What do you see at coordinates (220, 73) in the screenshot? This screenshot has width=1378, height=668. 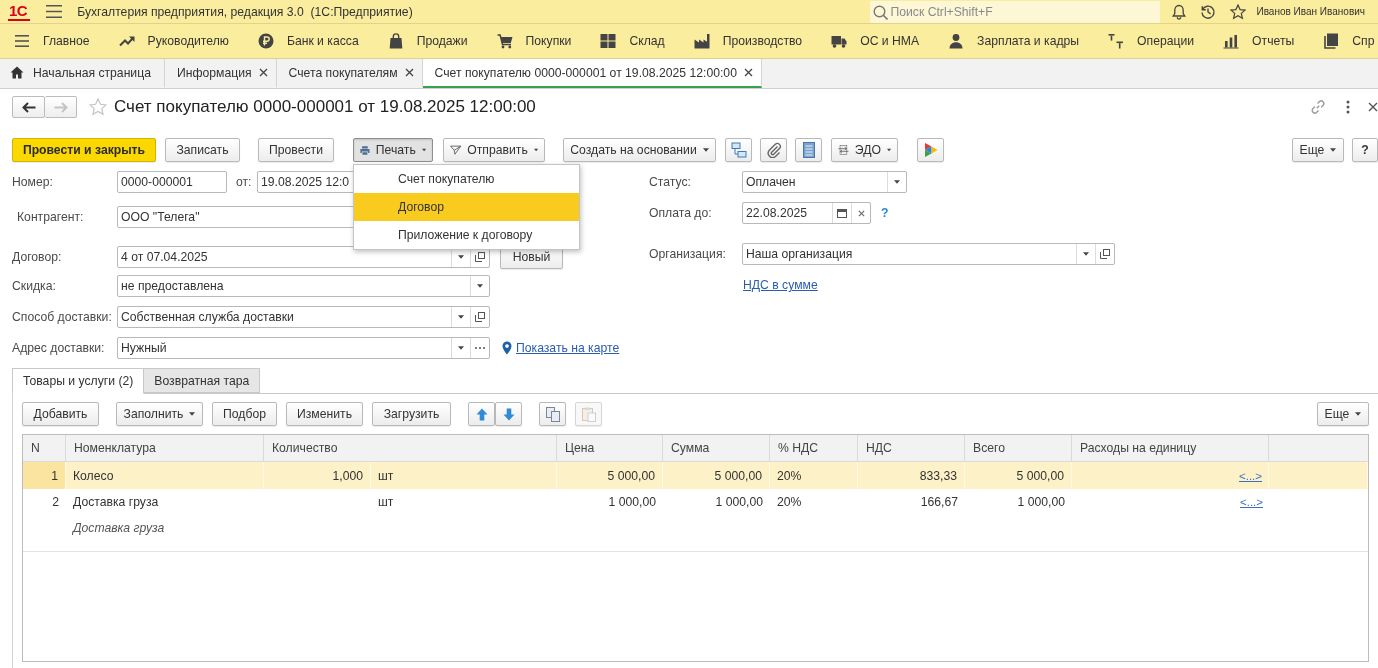 I see `open-tab: Информация` at bounding box center [220, 73].